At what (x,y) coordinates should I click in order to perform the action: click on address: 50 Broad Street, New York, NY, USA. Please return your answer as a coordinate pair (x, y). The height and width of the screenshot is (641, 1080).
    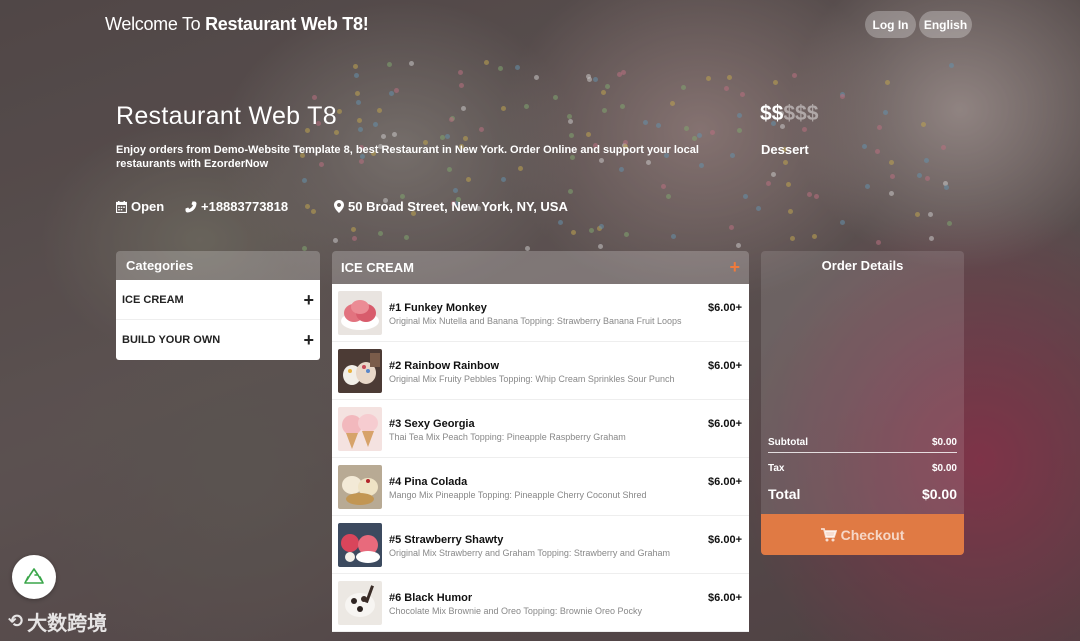
    Looking at the image, I should click on (451, 206).